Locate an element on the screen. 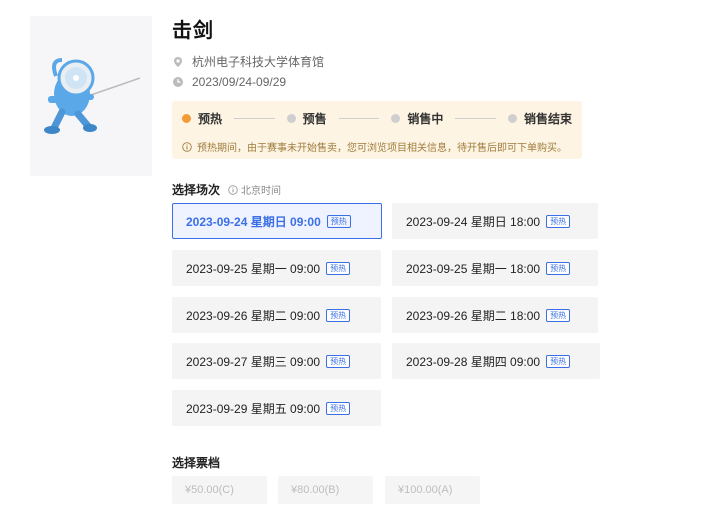  session-label: 2023-09-24 星期日 18:00 is located at coordinates (473, 221).